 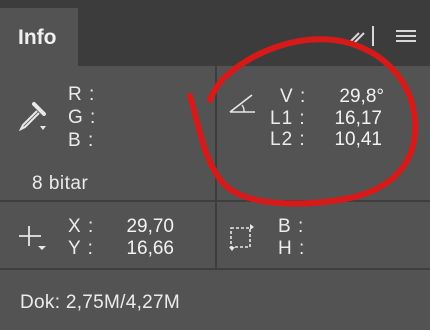 I want to click on panel-menu-icon, so click(x=406, y=37).